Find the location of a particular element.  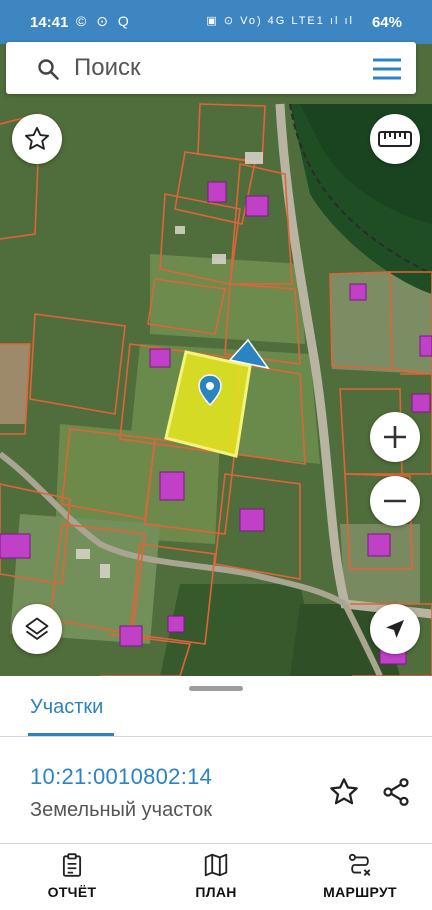

nav-route-label: МАРШРУТ is located at coordinates (360, 892).